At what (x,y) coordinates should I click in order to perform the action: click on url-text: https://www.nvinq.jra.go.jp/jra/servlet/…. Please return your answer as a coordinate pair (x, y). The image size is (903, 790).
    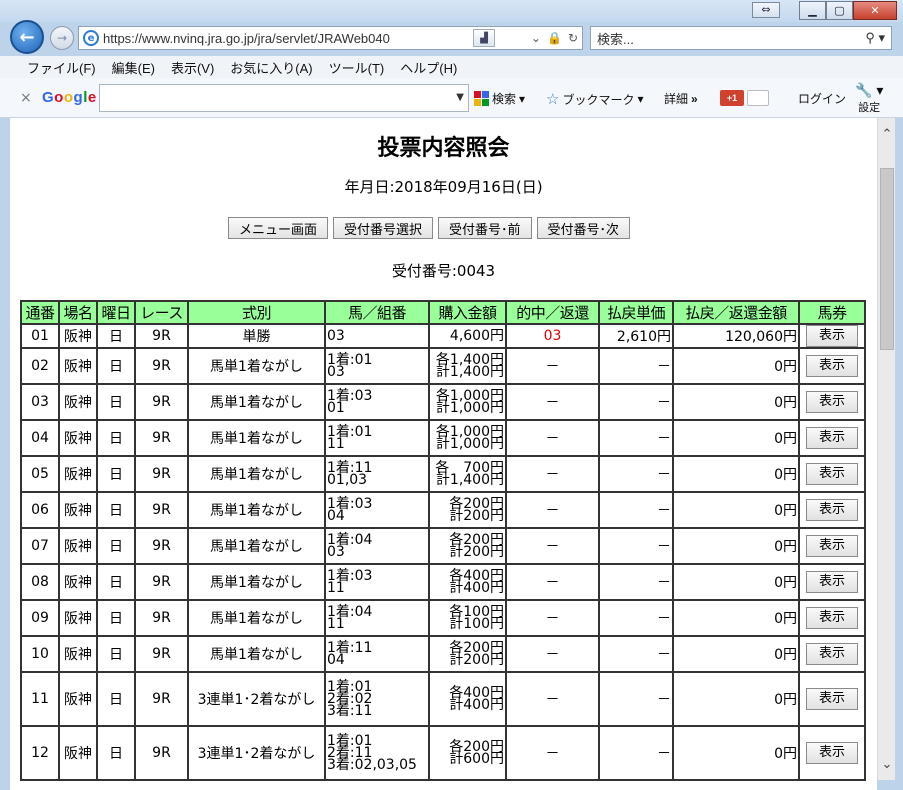
    Looking at the image, I should click on (246, 38).